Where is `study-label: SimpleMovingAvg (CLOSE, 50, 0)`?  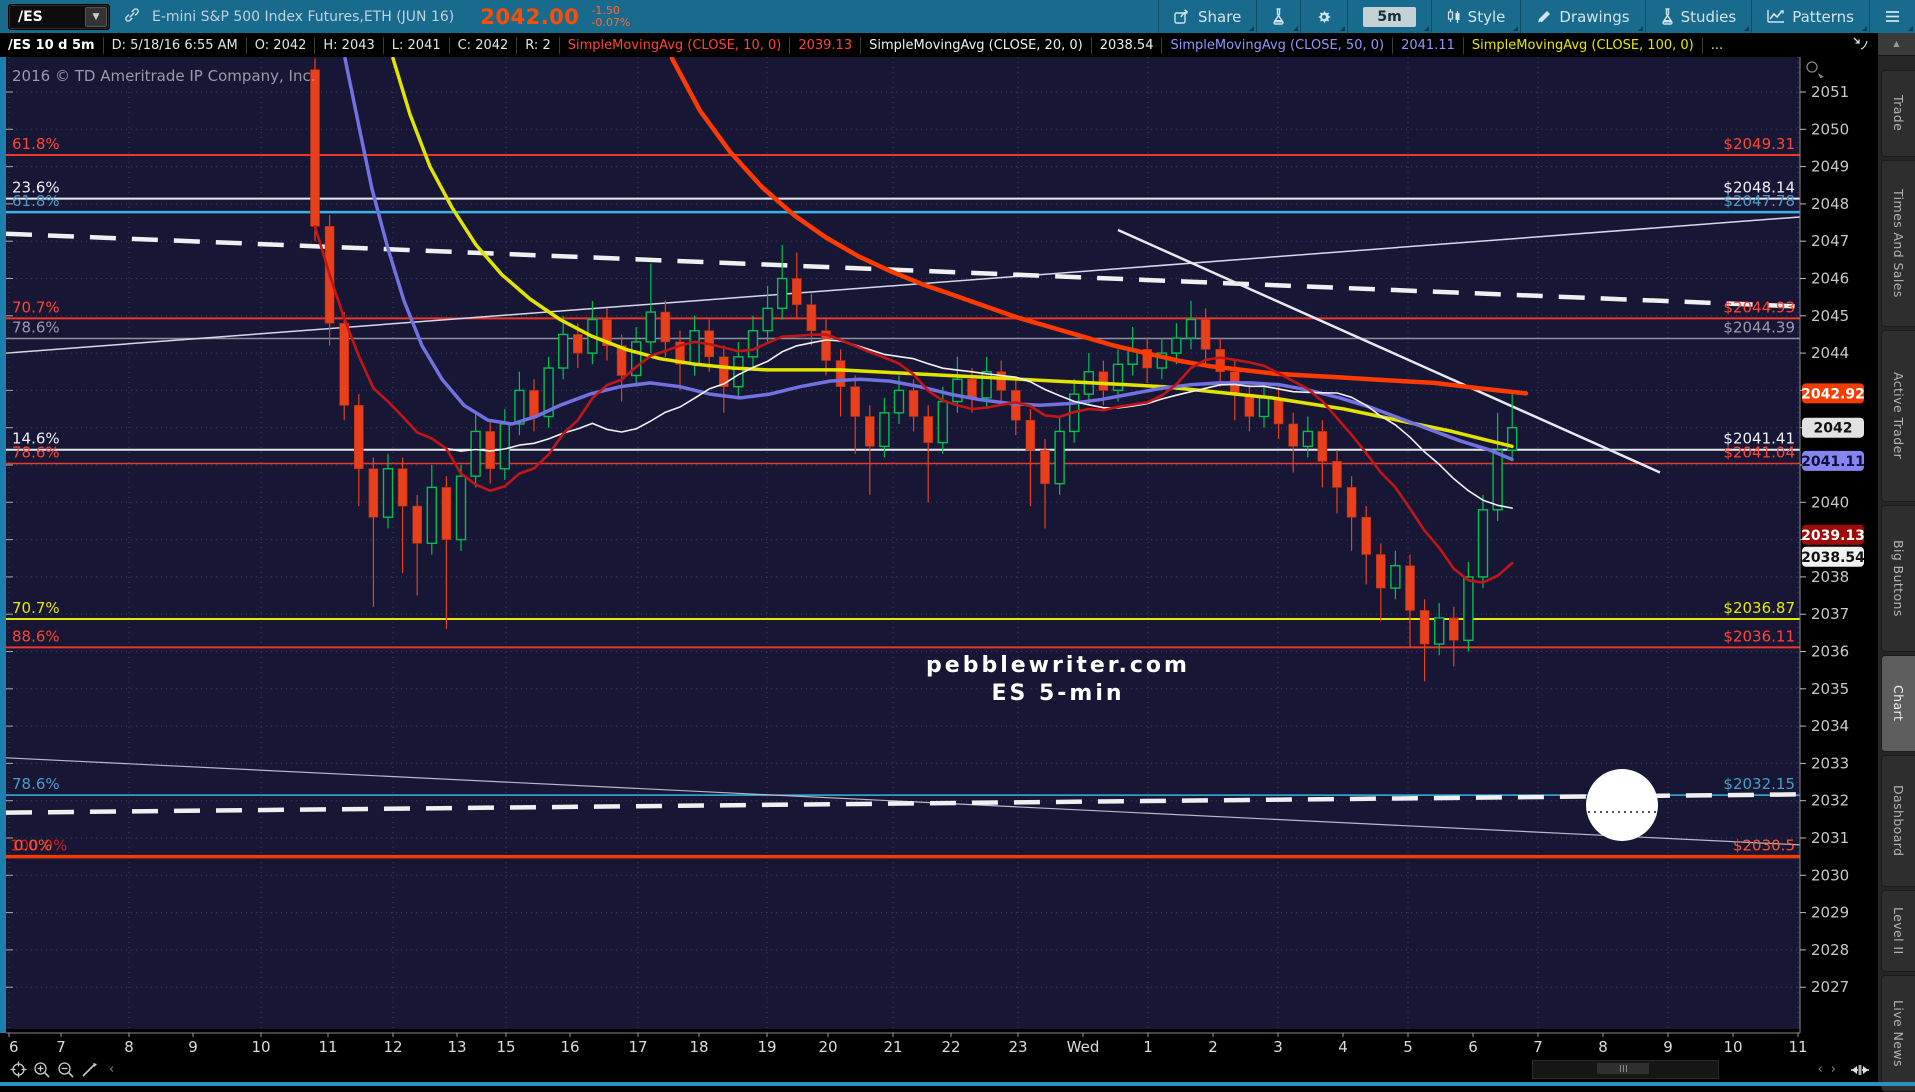 study-label: SimpleMovingAvg (CLOSE, 50, 0) is located at coordinates (1278, 45).